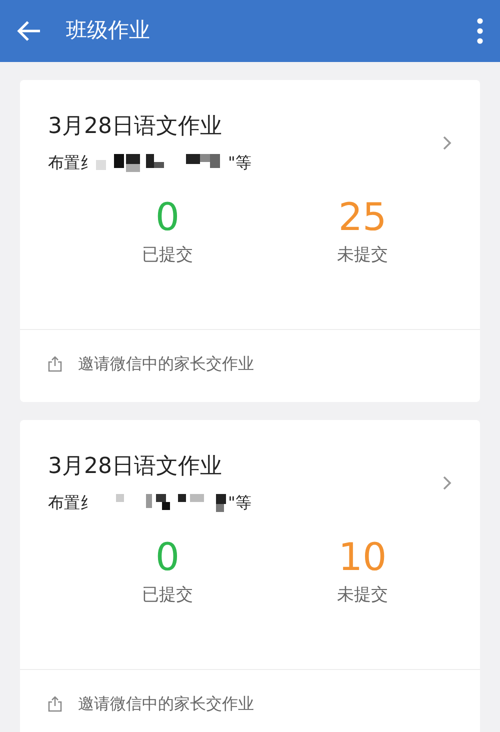  I want to click on count: 25, so click(362, 218).